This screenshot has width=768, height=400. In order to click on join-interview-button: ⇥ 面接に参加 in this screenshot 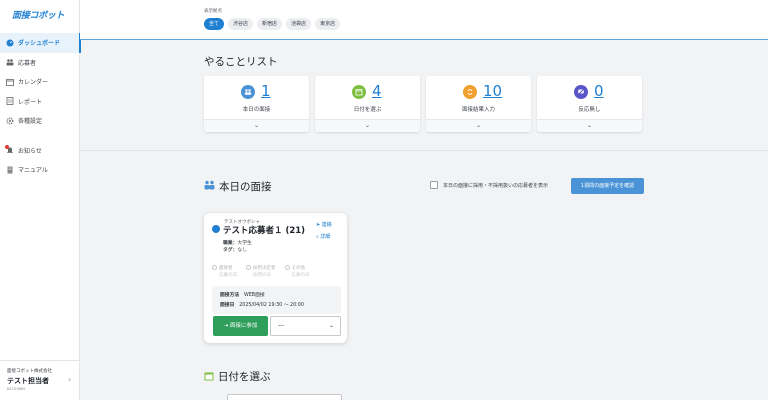, I will do `click(240, 326)`.